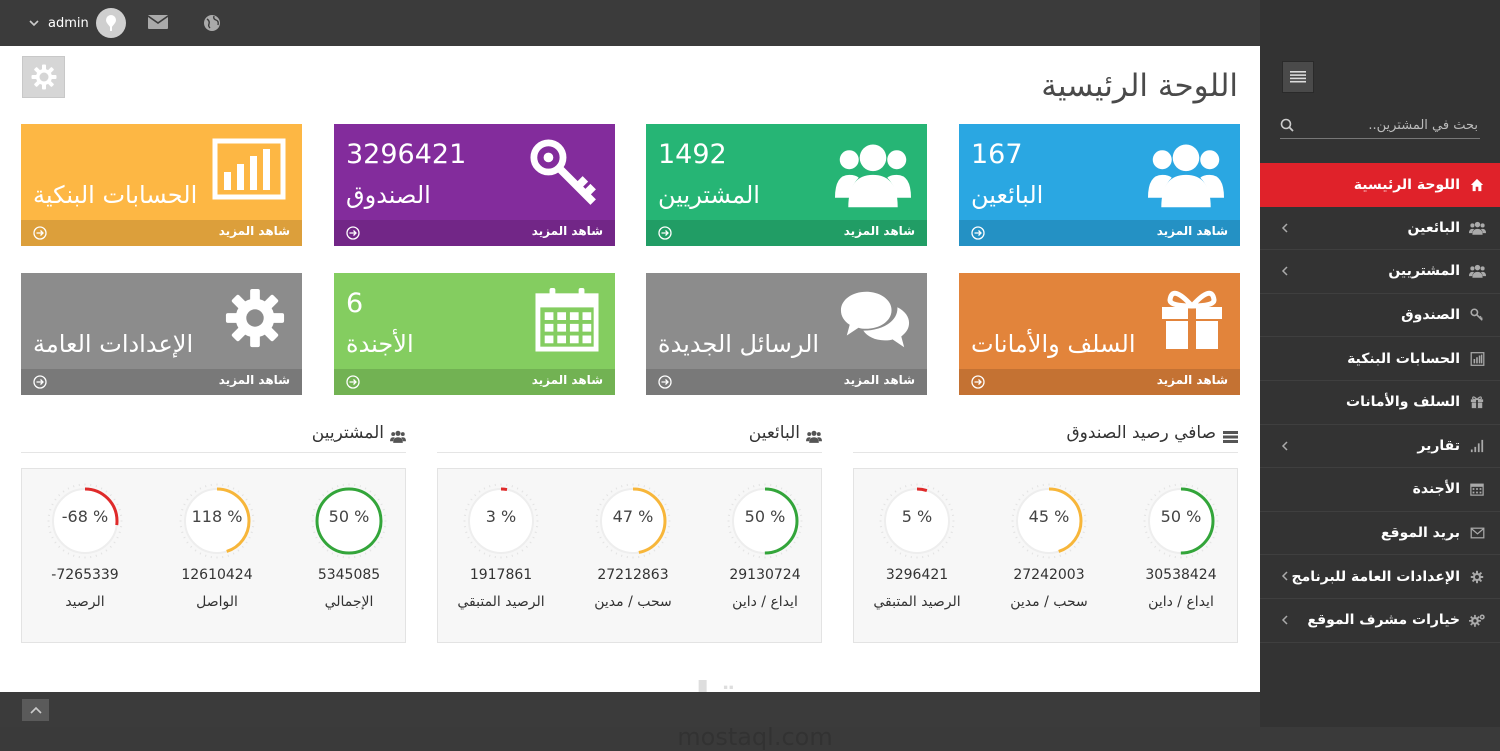 Image resolution: width=1500 pixels, height=751 pixels. Describe the element at coordinates (1380, 272) in the screenshot. I see `sidebar-item-2: المشتريين` at that location.